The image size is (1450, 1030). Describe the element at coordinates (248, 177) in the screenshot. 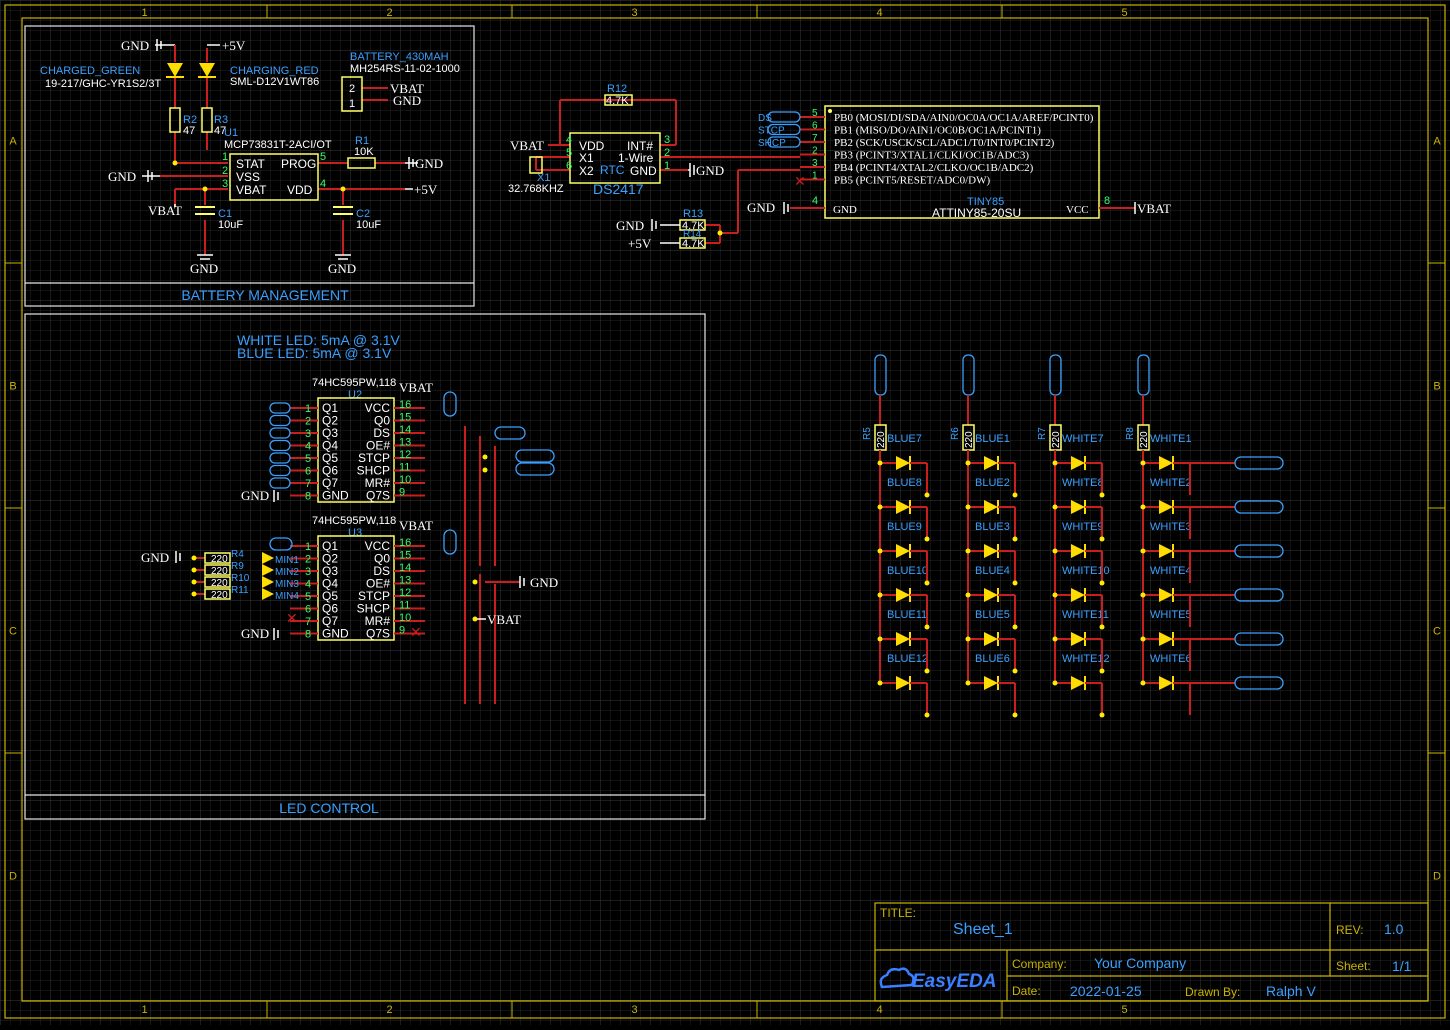

I see `svg-text: VSS` at that location.